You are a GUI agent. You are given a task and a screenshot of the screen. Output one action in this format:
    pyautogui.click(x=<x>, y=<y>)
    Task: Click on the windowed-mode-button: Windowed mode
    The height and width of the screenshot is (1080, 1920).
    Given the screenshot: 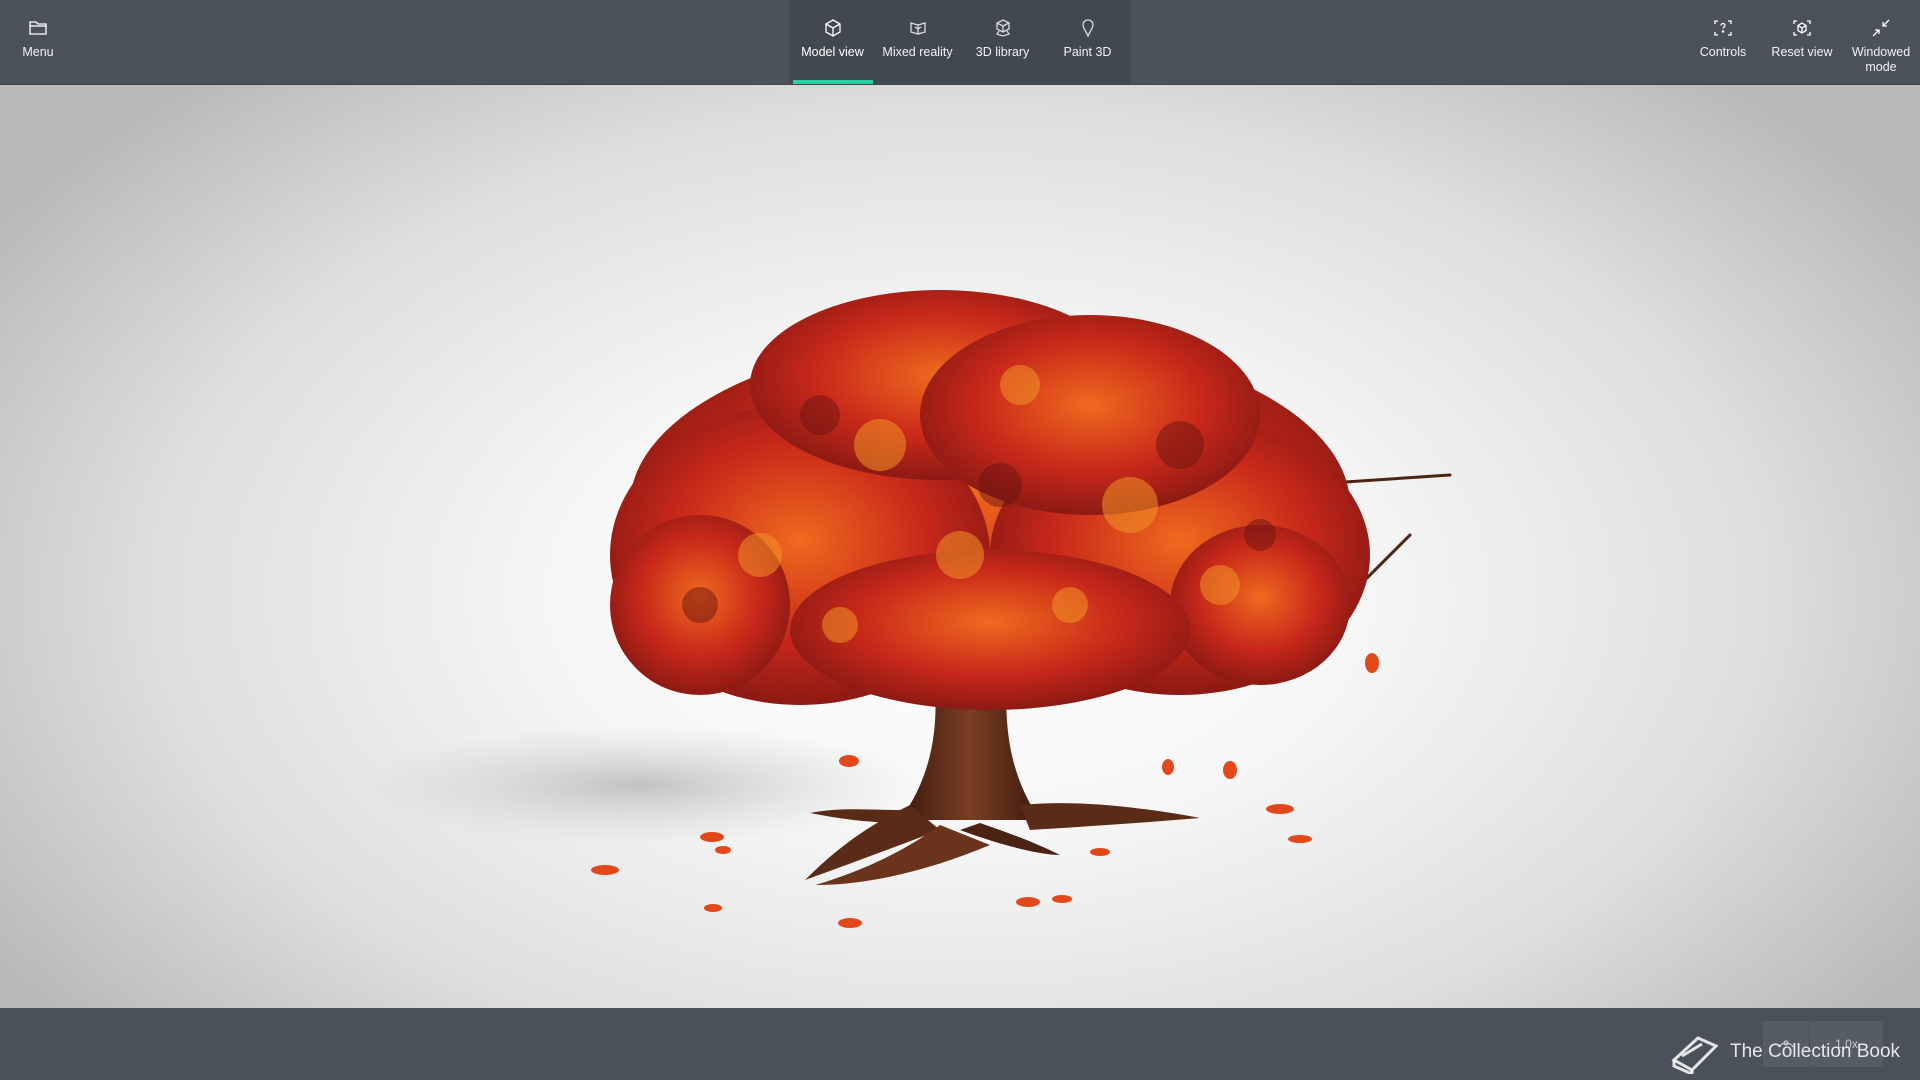 What is the action you would take?
    pyautogui.click(x=1880, y=42)
    